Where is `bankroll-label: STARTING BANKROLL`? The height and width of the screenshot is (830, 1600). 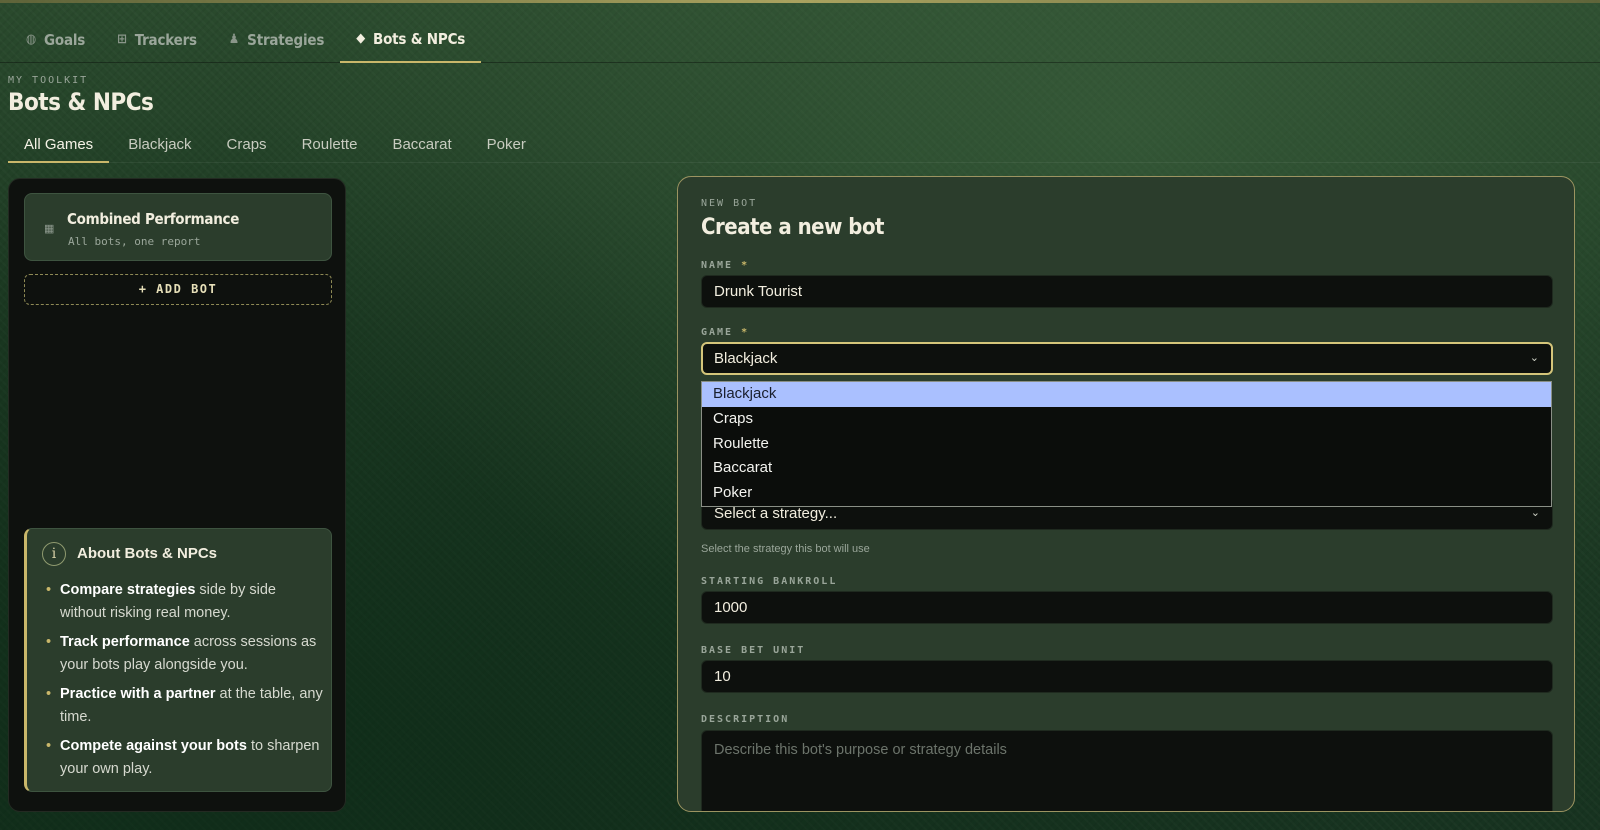
bankroll-label: STARTING BANKROLL is located at coordinates (769, 581).